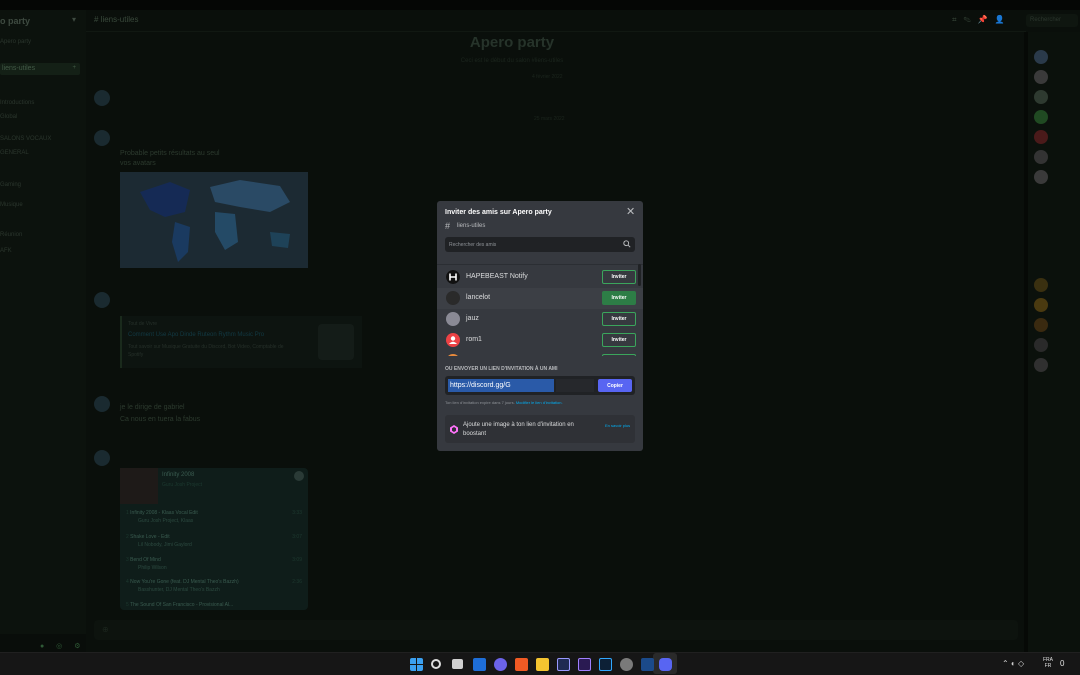 This screenshot has width=1080, height=675. What do you see at coordinates (615, 385) in the screenshot?
I see `copy-button: Copier` at bounding box center [615, 385].